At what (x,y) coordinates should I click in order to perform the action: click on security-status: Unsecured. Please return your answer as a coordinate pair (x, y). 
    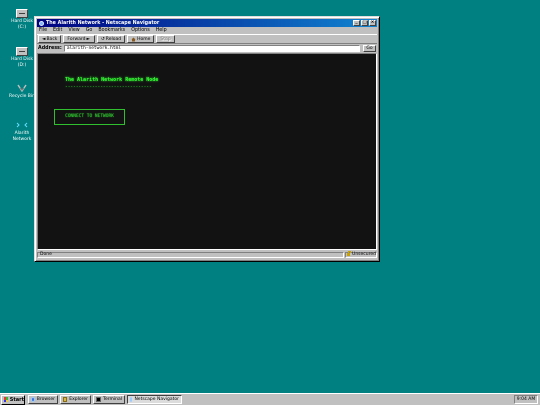
    Looking at the image, I should click on (361, 254).